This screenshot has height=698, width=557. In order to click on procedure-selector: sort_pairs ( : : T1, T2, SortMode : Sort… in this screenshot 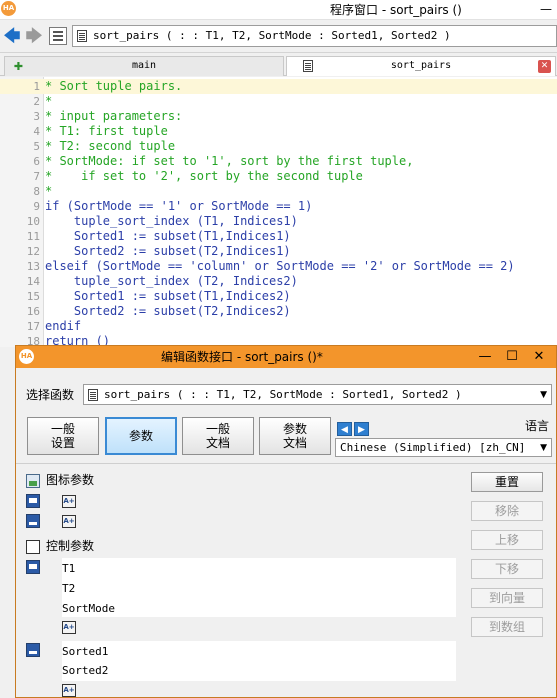, I will do `click(314, 36)`.